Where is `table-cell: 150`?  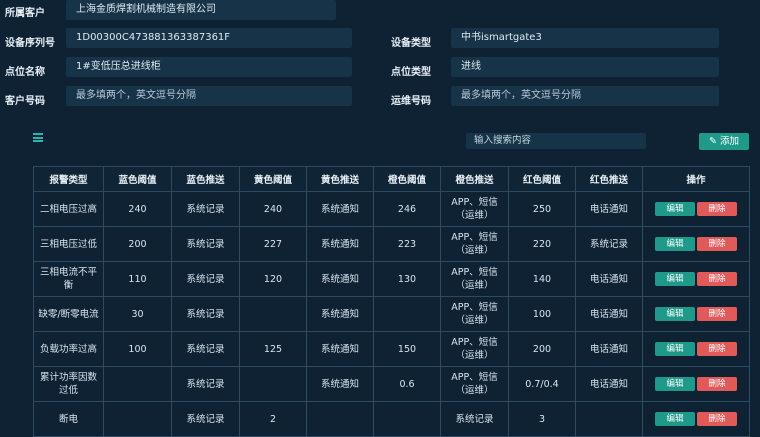 table-cell: 150 is located at coordinates (407, 349).